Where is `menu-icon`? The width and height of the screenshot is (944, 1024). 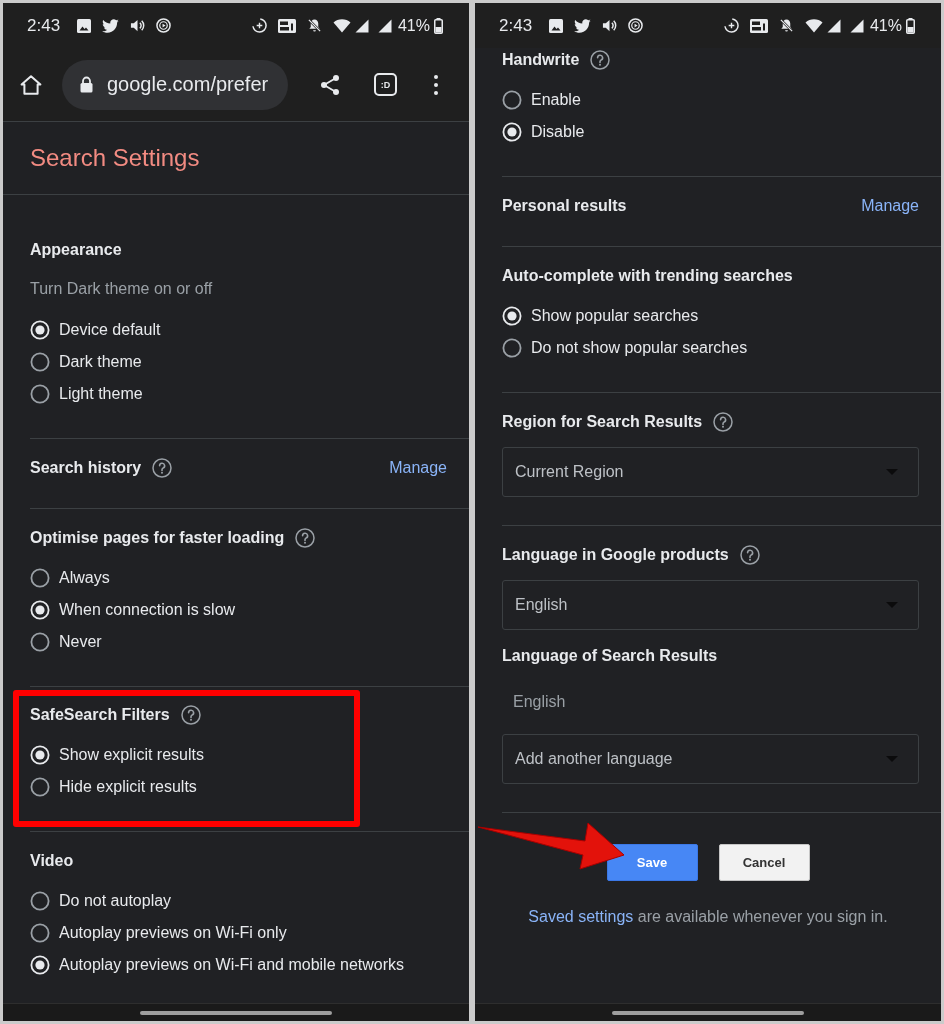
menu-icon is located at coordinates (436, 84).